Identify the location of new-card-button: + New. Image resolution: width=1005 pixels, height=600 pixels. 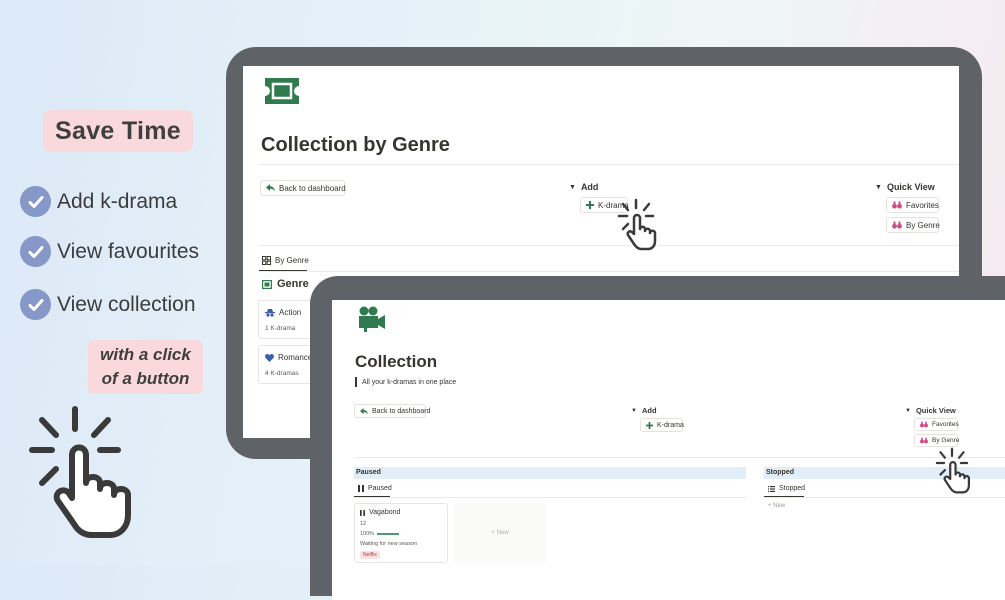
(500, 533).